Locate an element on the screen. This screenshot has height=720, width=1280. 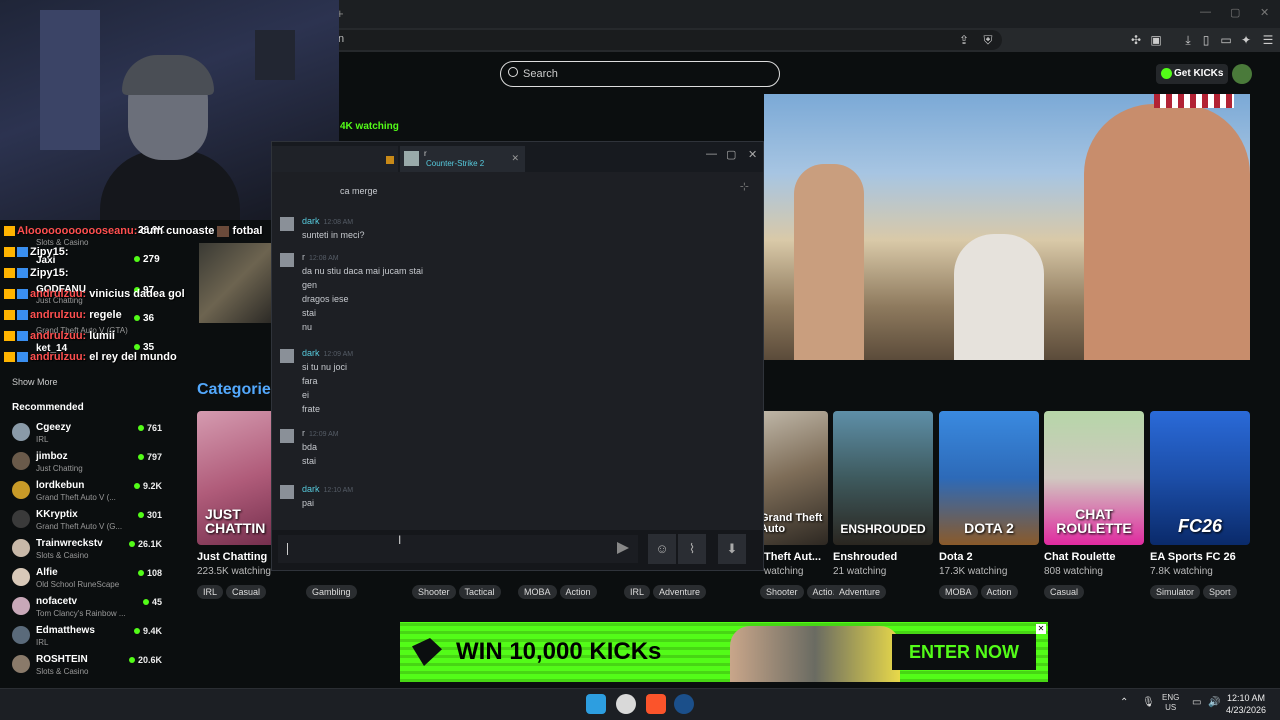
channel-category: IRL is located at coordinates (42, 642).